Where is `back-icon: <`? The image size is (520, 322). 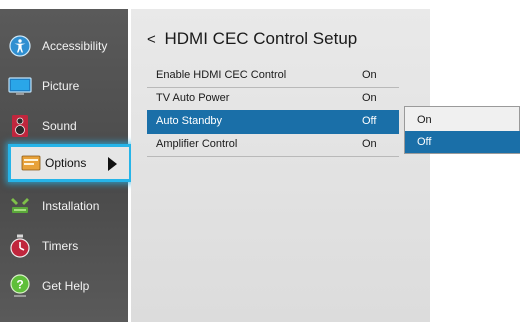 back-icon: < is located at coordinates (151, 39).